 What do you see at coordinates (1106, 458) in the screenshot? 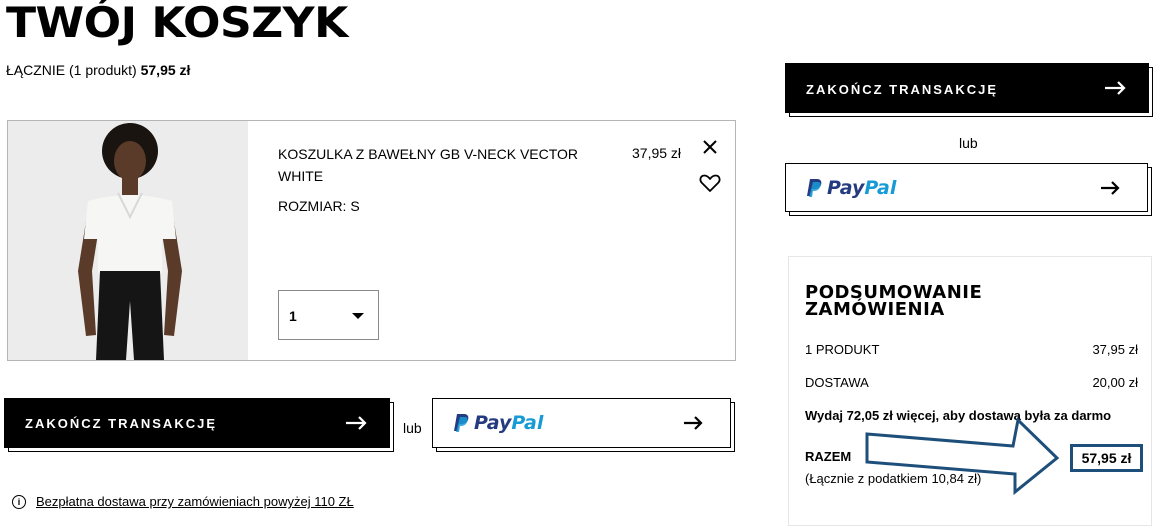
I see `summary-total-value: 57,95 zł` at bounding box center [1106, 458].